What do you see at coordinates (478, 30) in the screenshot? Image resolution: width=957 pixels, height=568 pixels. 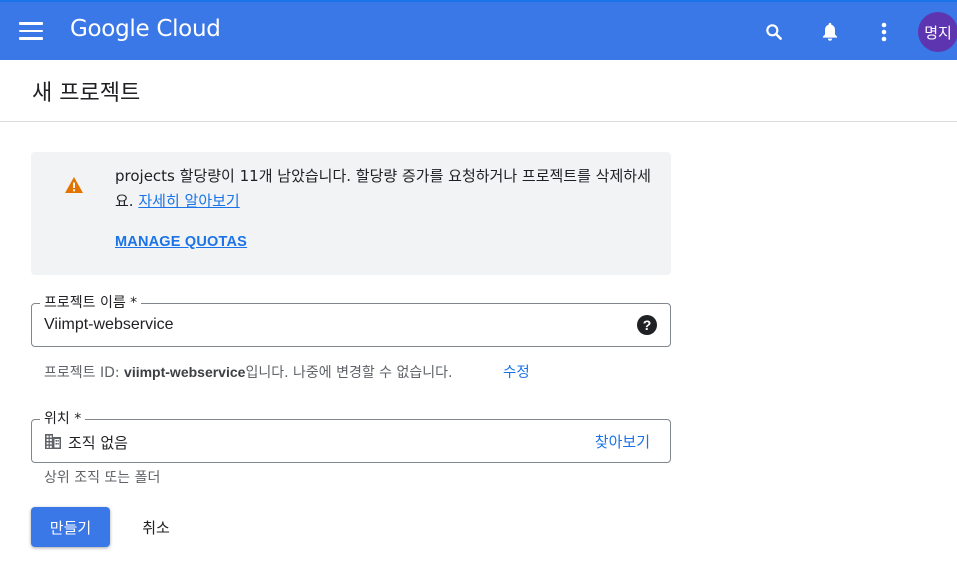 I see `top-app-bar: Google Cloud 명지` at bounding box center [478, 30].